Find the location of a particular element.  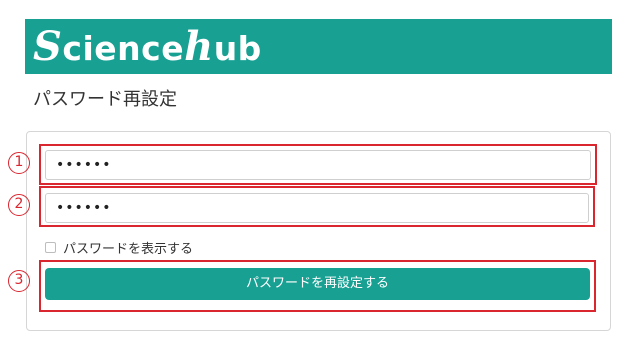

show-password-label: パスワードを表示する is located at coordinates (128, 249).